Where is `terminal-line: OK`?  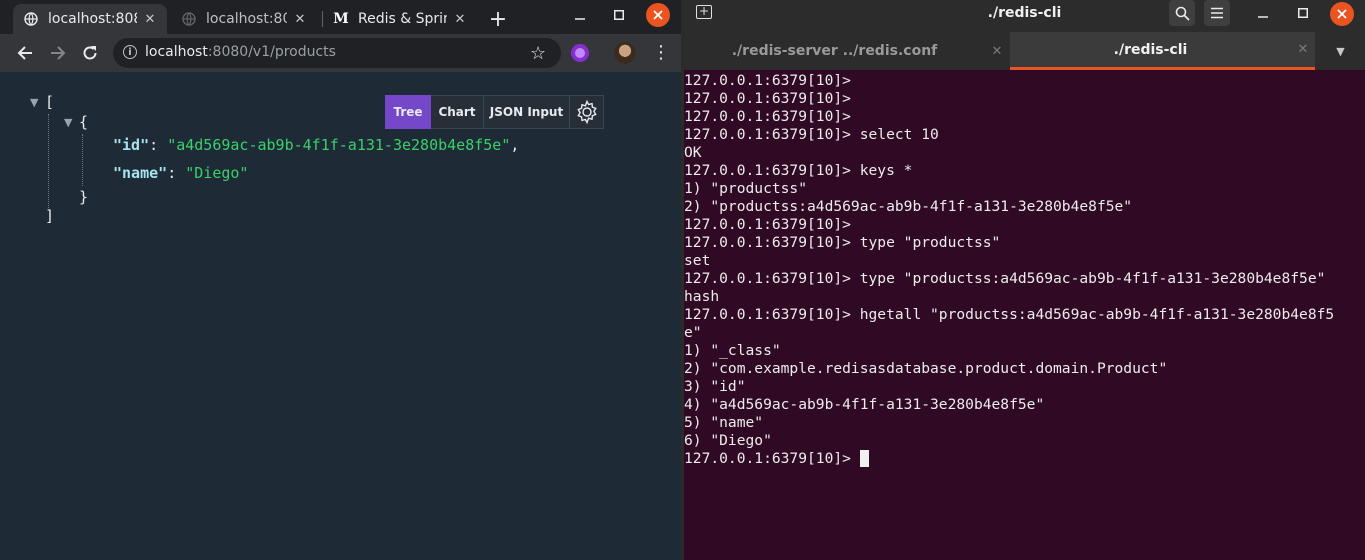
terminal-line: OK is located at coordinates (693, 152).